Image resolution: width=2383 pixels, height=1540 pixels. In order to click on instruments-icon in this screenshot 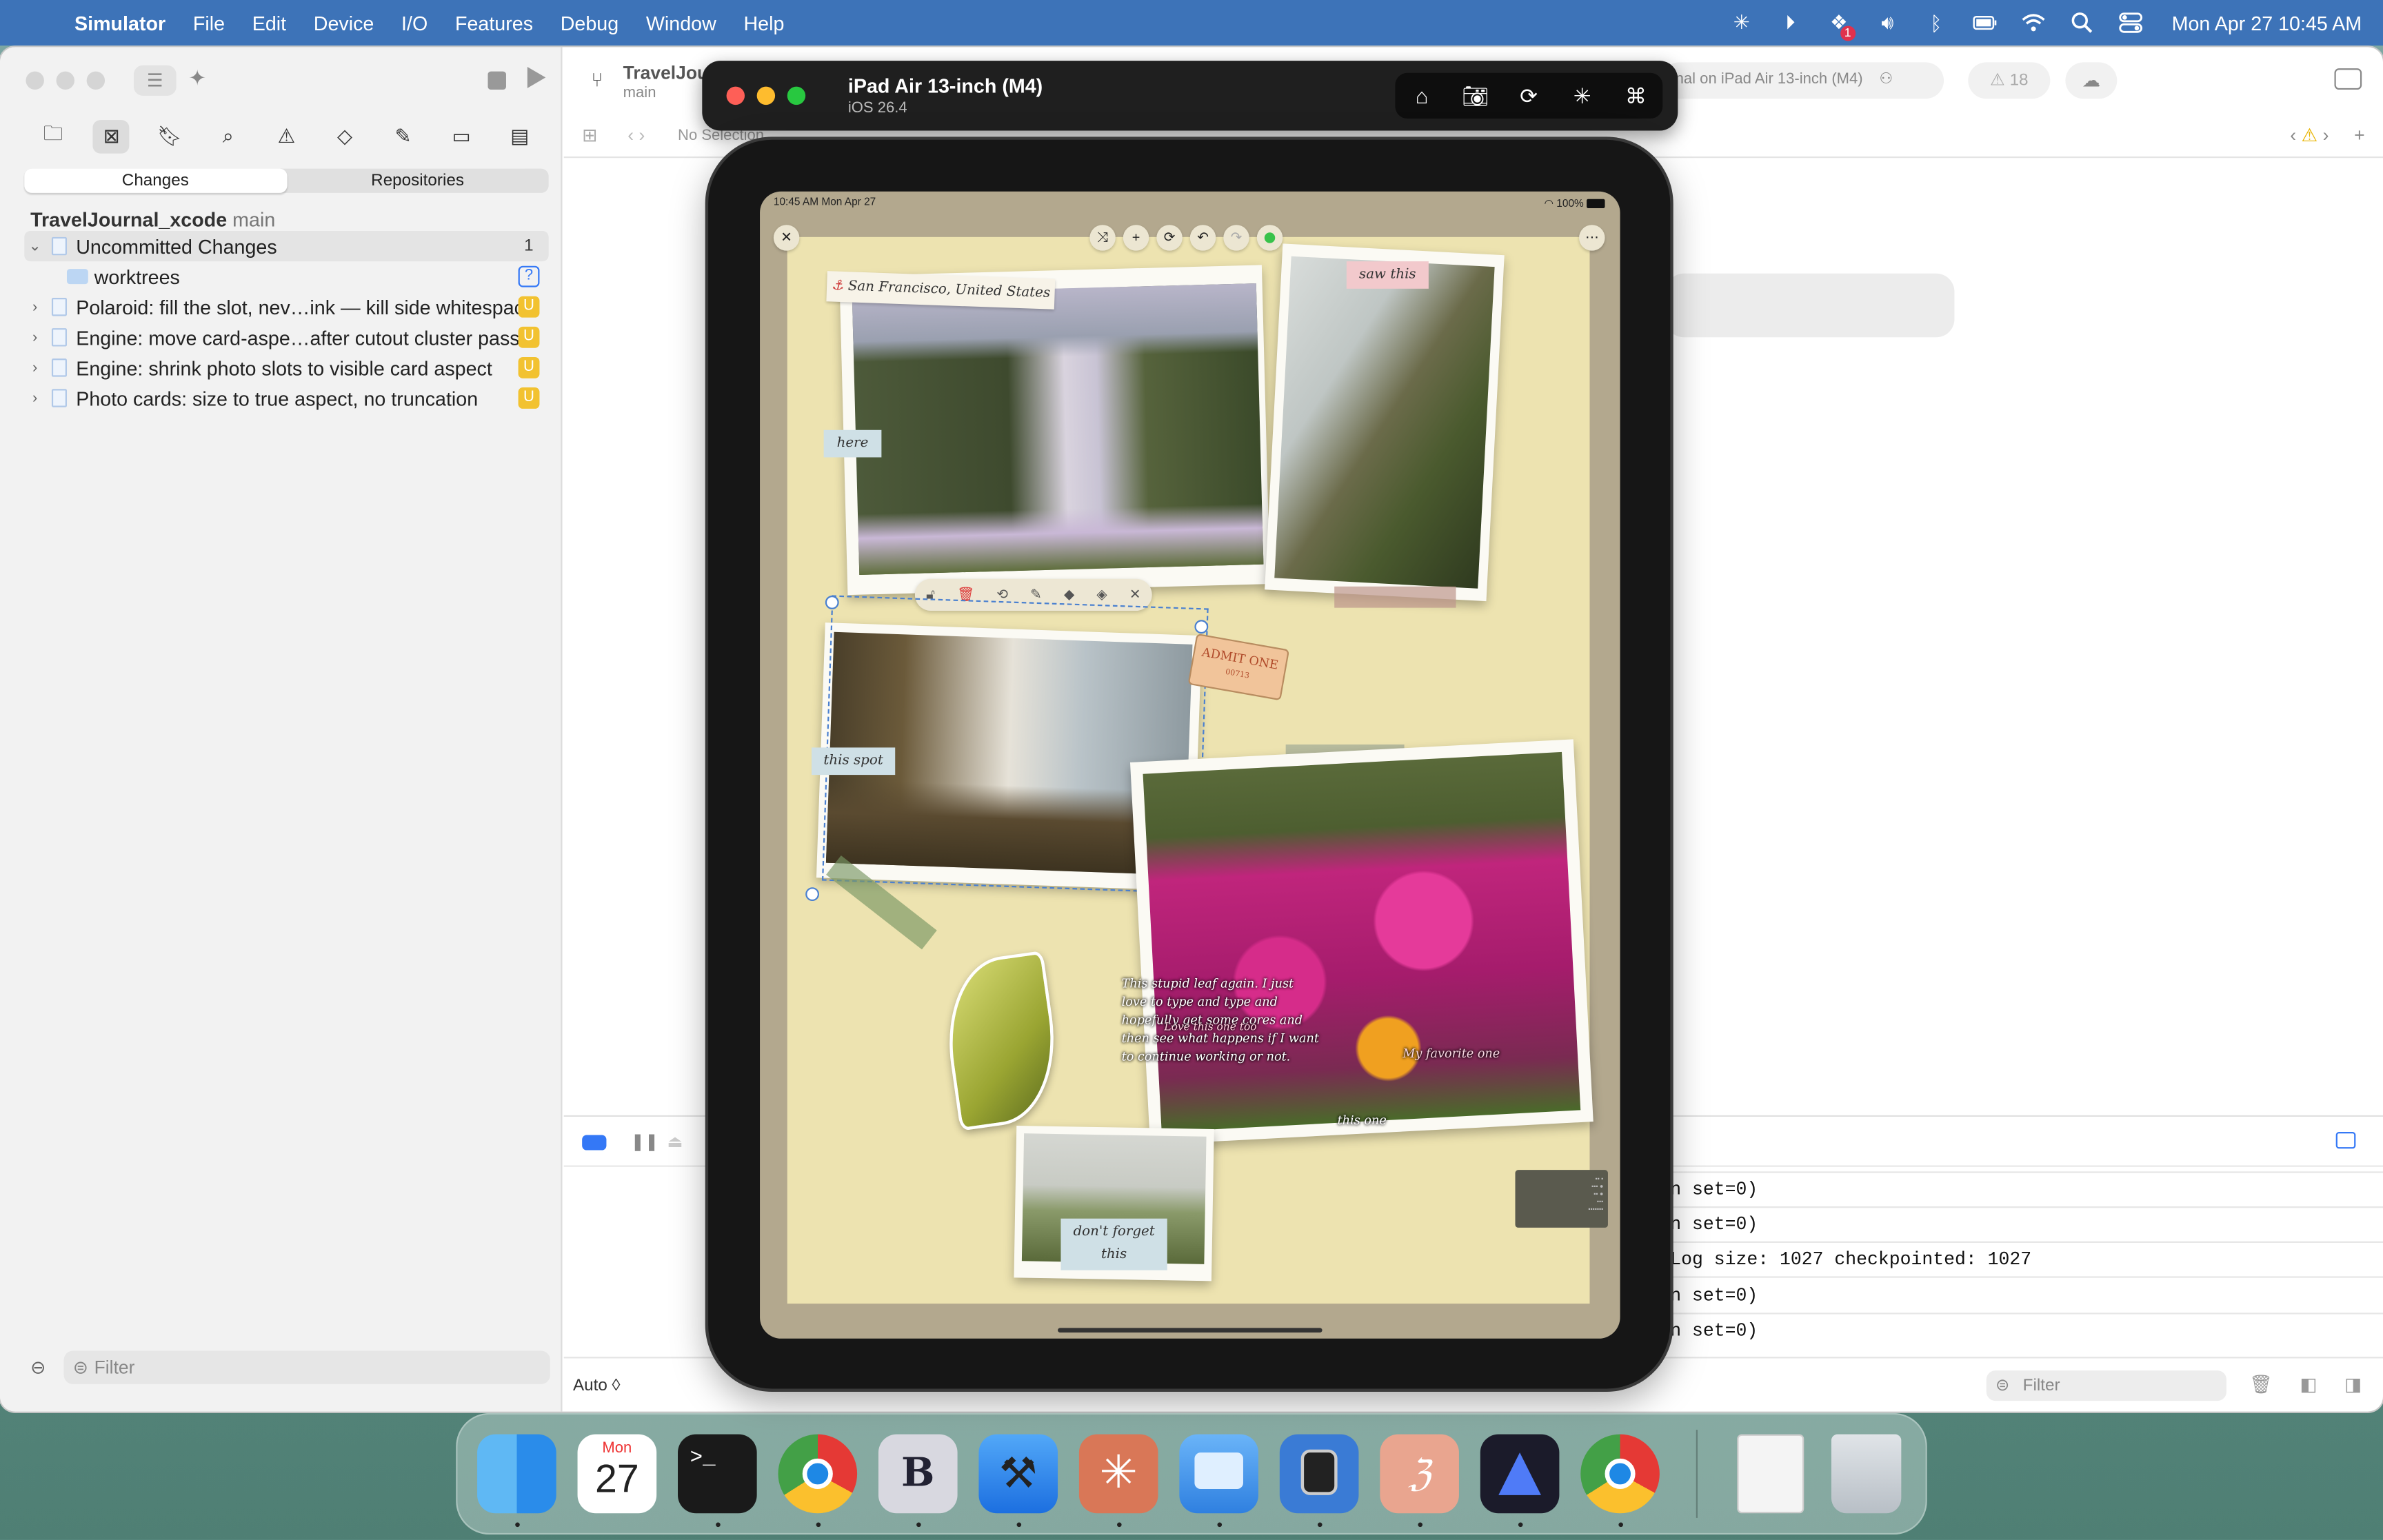, I will do `click(1319, 1474)`.